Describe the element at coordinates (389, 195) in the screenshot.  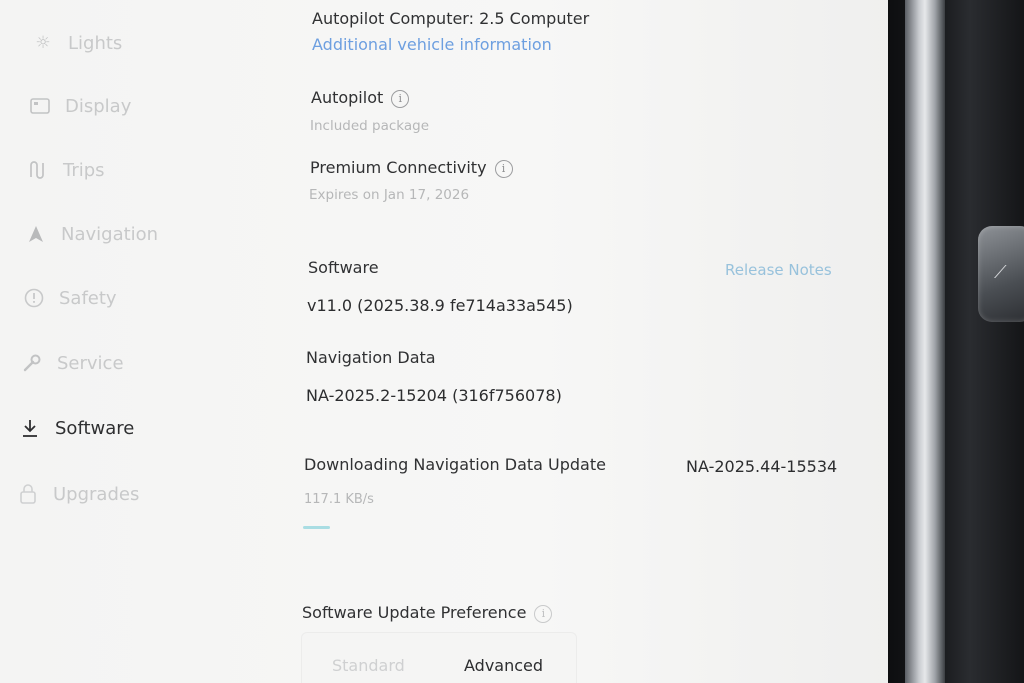
I see `connectivity-expiry: Expires on Jan 17, 2026` at that location.